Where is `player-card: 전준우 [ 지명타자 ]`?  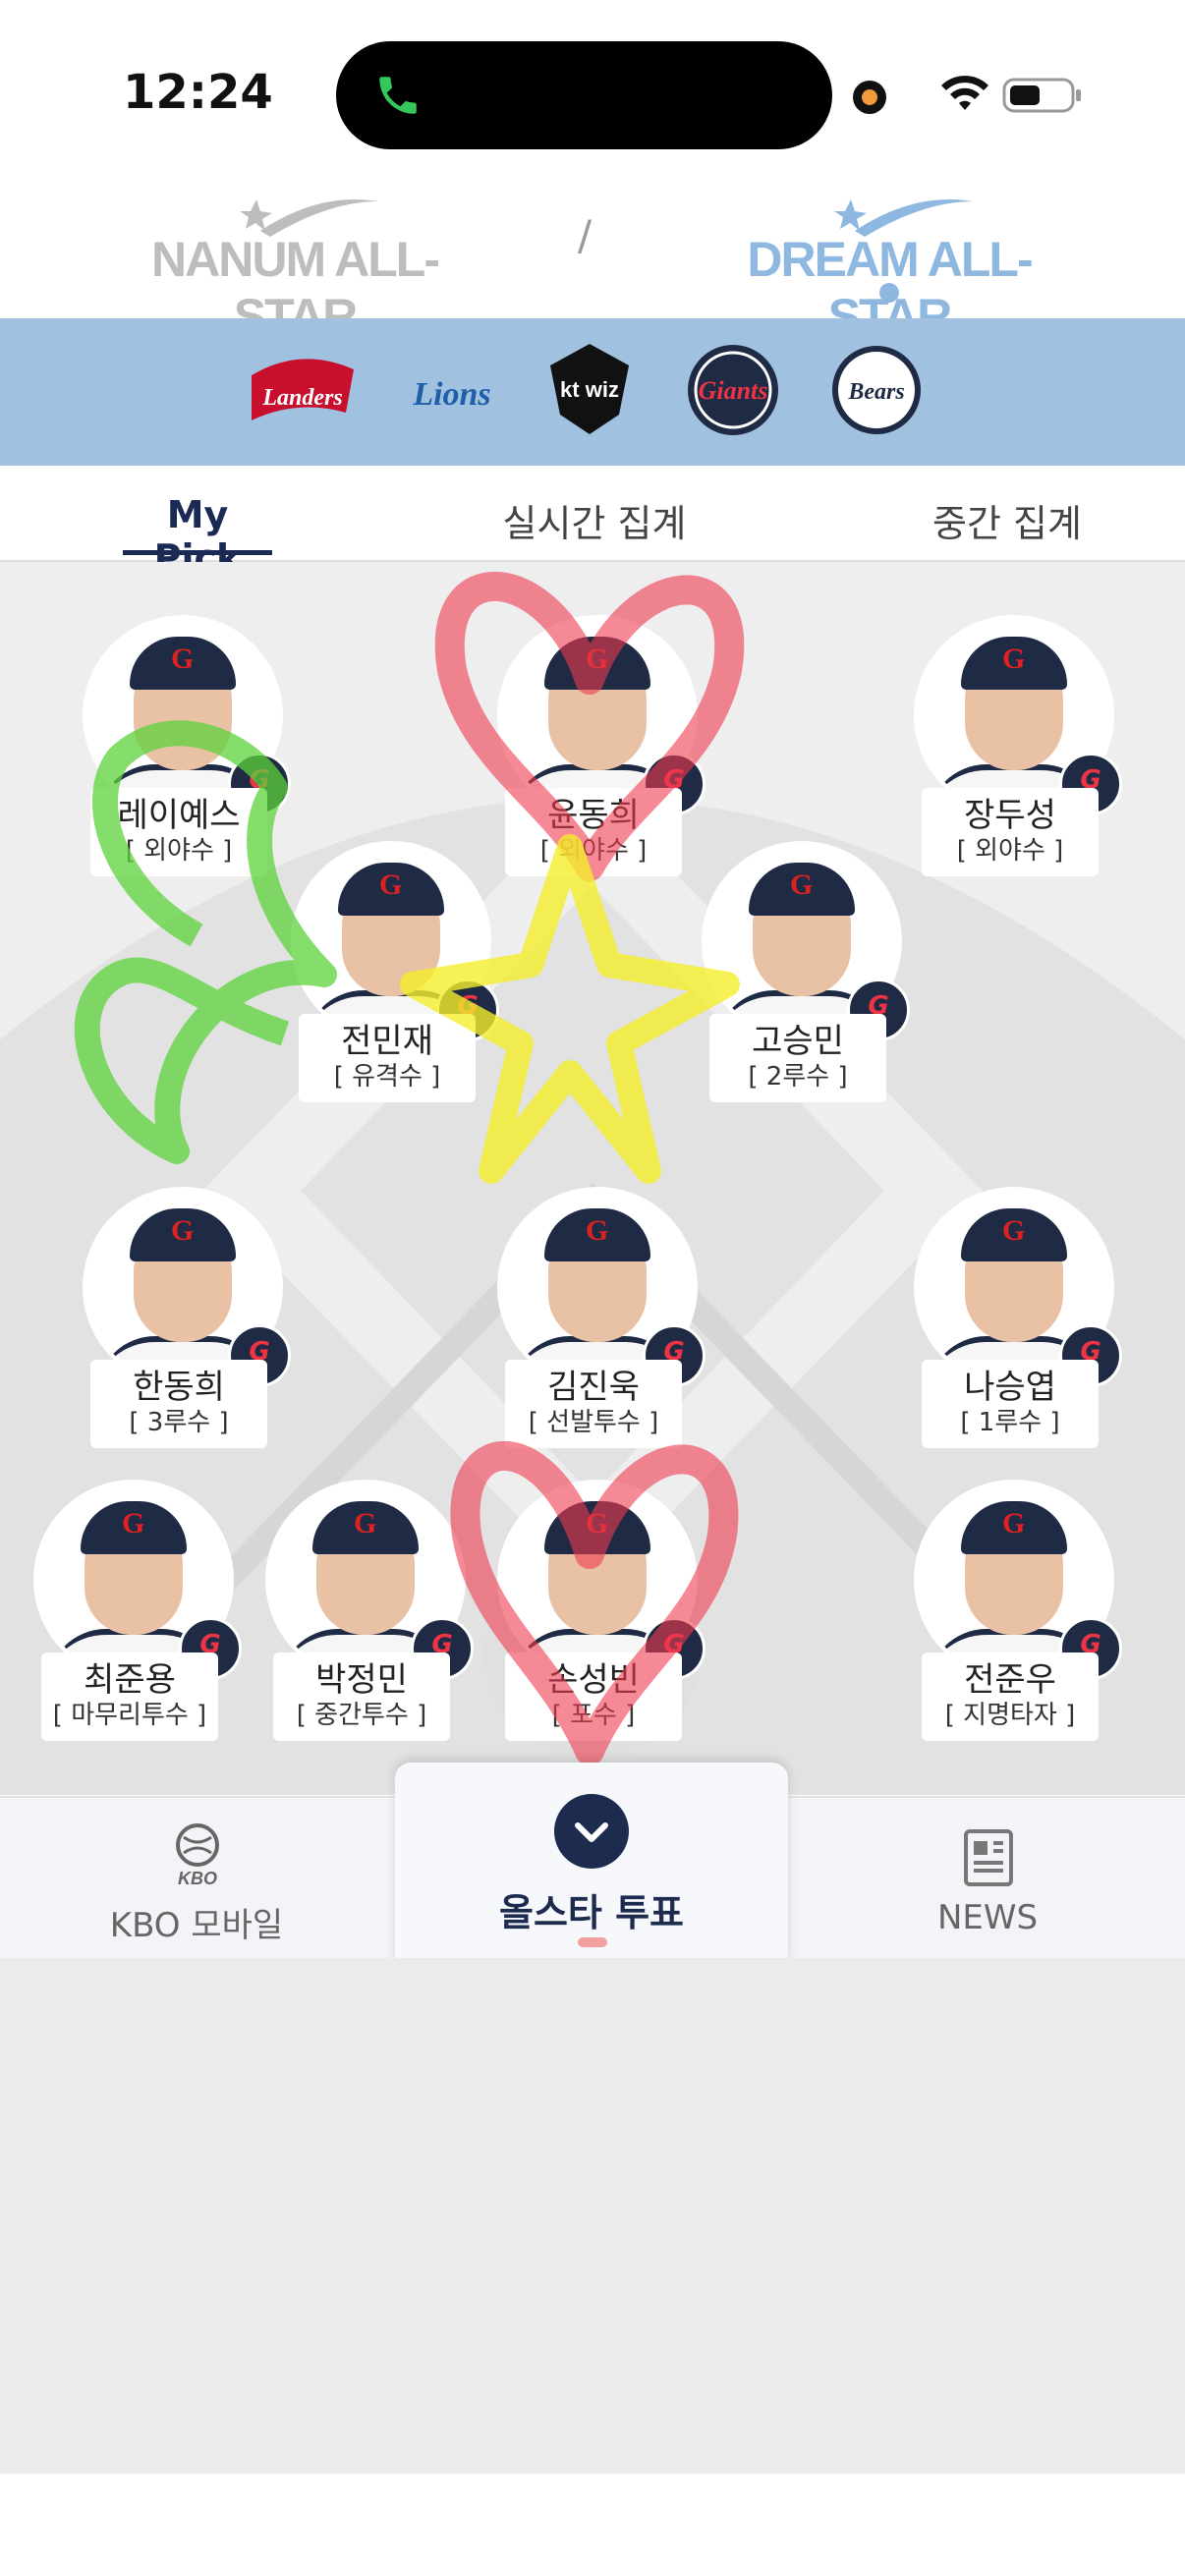 player-card: 전준우 [ 지명타자 ] is located at coordinates (1018, 1612).